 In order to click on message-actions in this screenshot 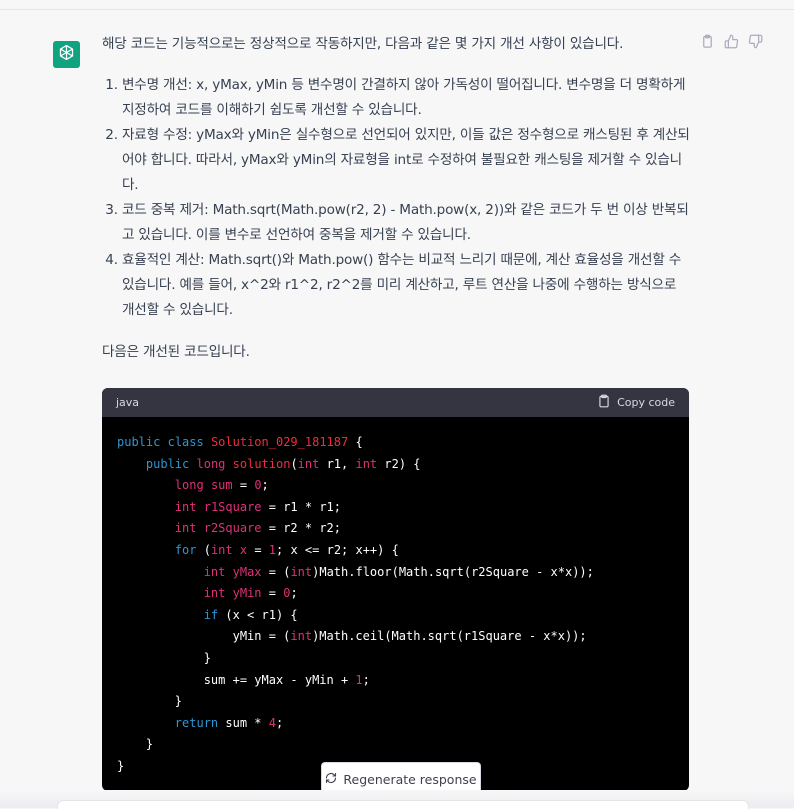, I will do `click(732, 42)`.